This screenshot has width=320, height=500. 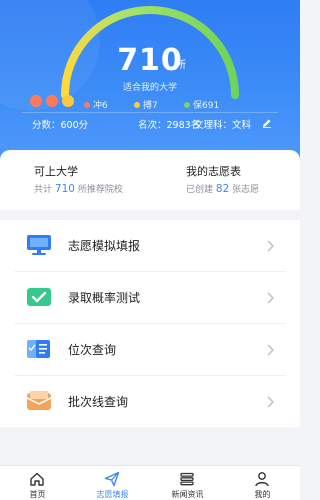 What do you see at coordinates (187, 494) in the screenshot?
I see `tab-label: 新闻资讯` at bounding box center [187, 494].